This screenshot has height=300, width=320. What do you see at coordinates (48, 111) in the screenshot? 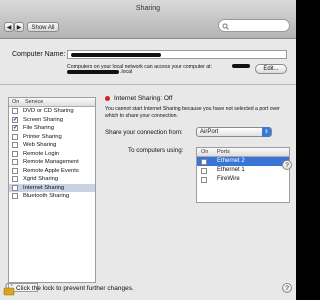
I see `service-label: DVD or CD Sharing` at bounding box center [48, 111].